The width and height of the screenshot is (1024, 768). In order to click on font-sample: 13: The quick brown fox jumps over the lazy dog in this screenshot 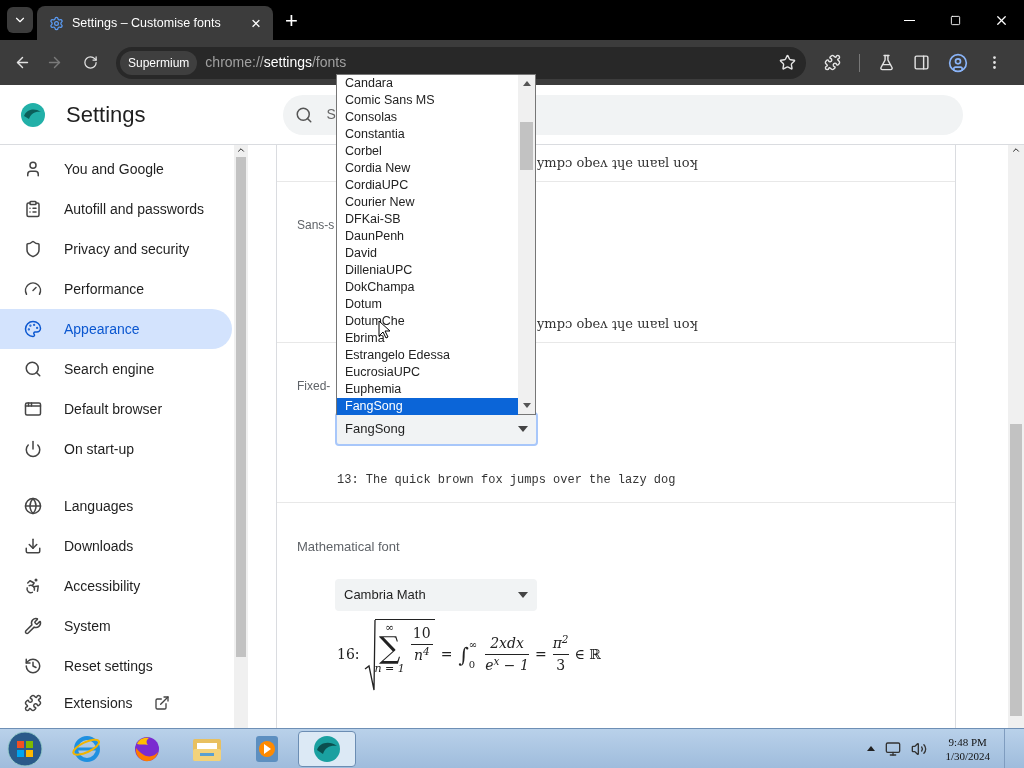, I will do `click(507, 480)`.